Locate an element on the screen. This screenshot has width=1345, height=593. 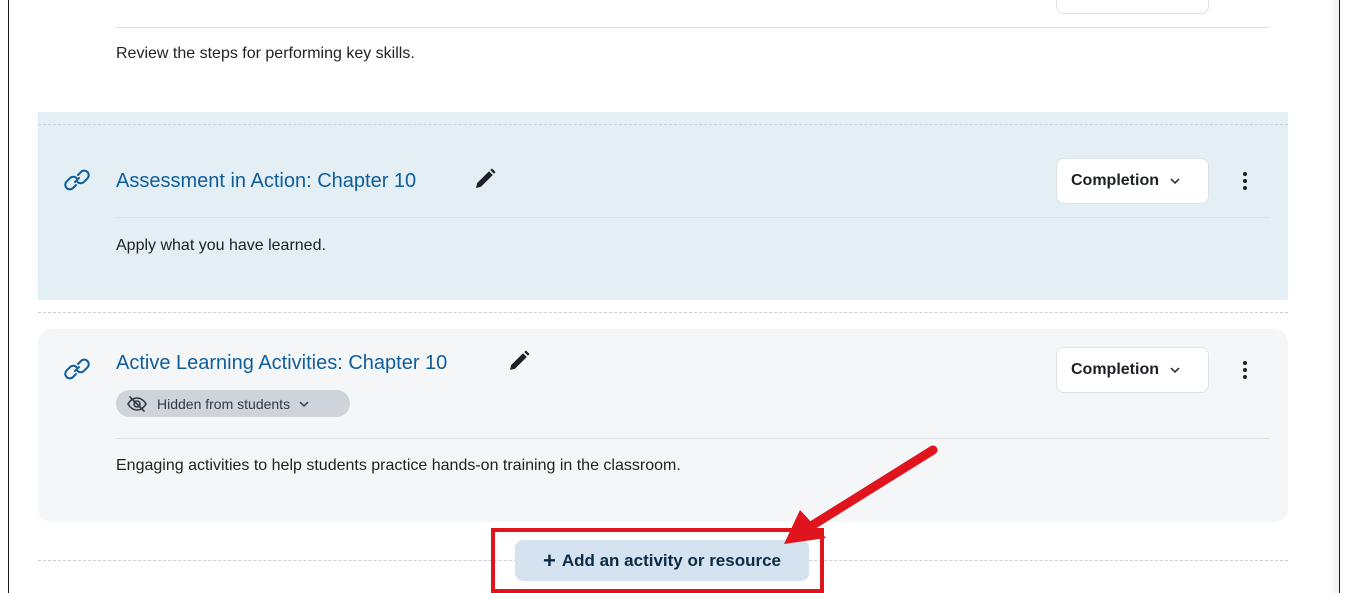
eye-slash-icon is located at coordinates (137, 404).